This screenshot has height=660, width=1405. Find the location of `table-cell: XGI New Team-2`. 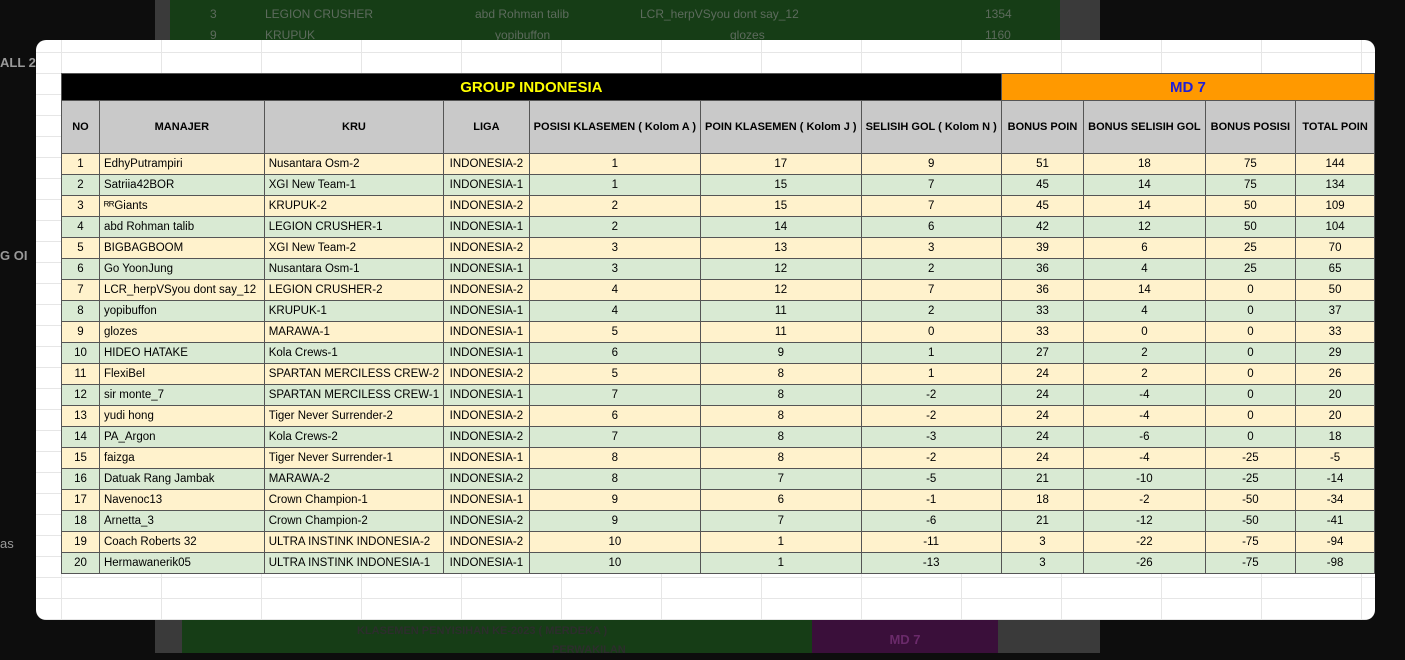

table-cell: XGI New Team-2 is located at coordinates (354, 248).